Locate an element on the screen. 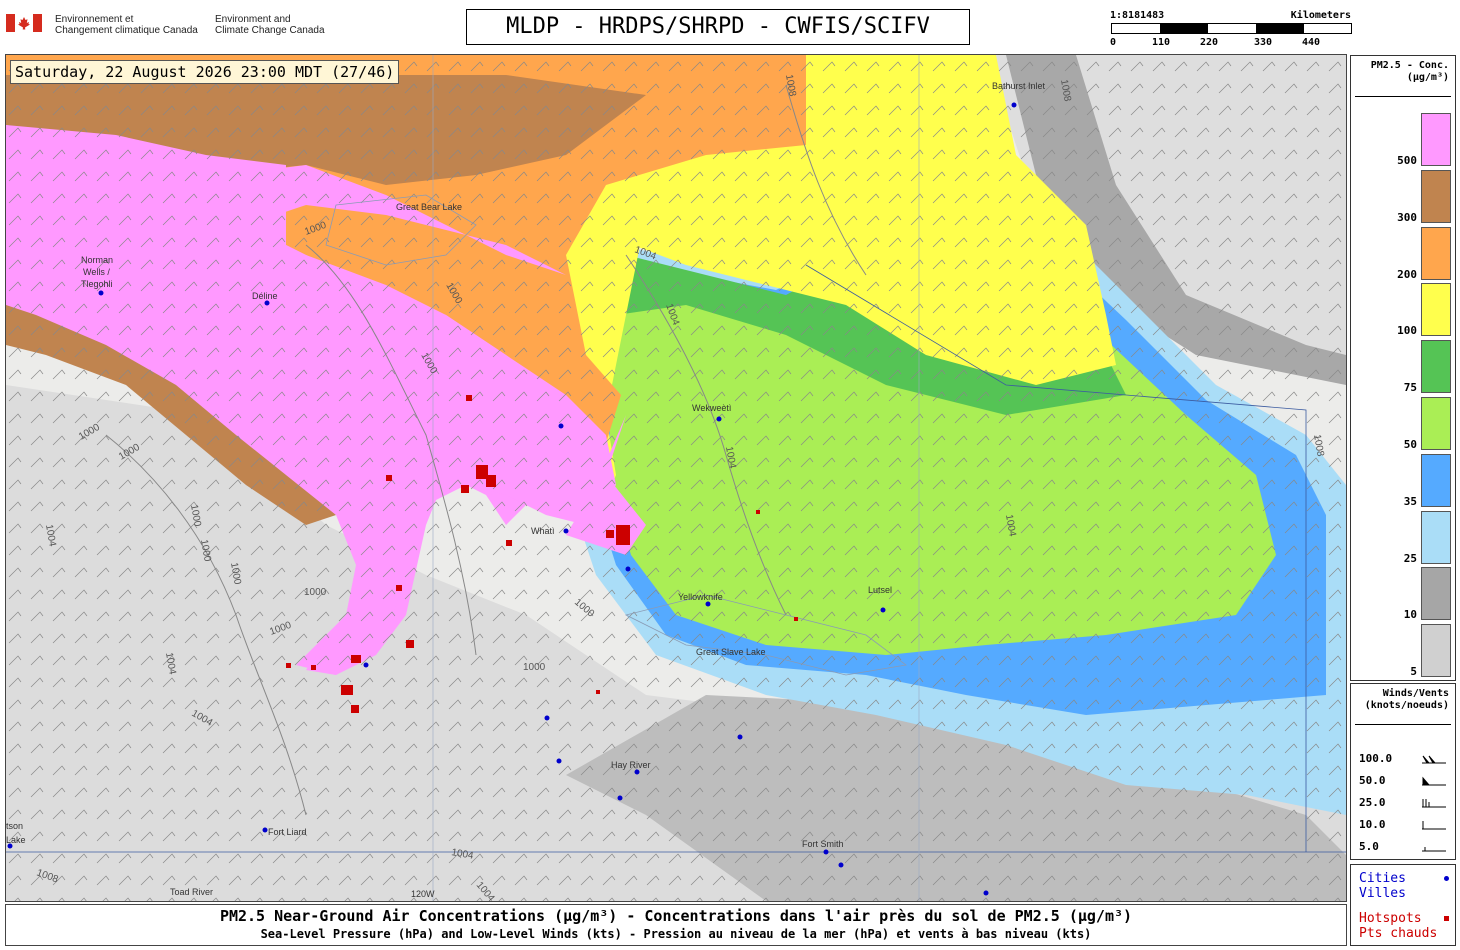 The image size is (1460, 950). wind-legend-row: 25.0 is located at coordinates (1404, 803).